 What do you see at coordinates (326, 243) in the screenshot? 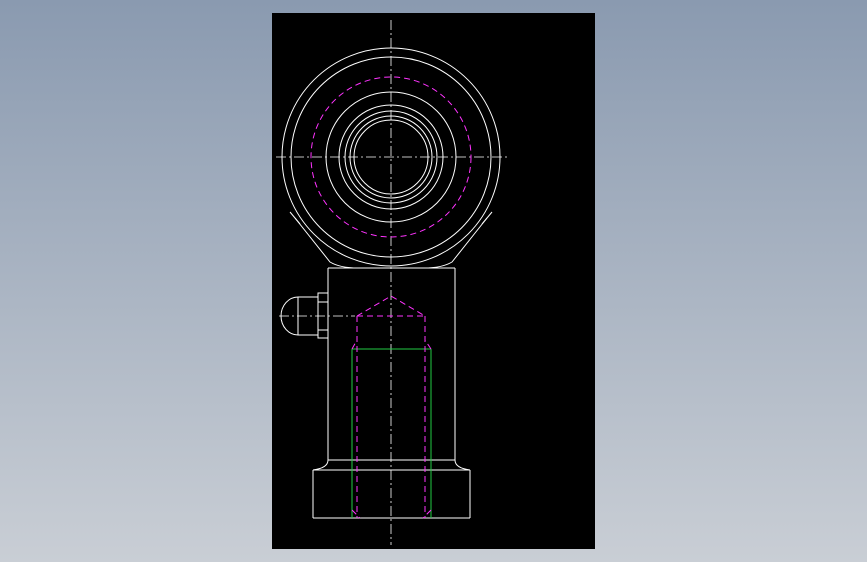
I see `eye-left-flank` at bounding box center [326, 243].